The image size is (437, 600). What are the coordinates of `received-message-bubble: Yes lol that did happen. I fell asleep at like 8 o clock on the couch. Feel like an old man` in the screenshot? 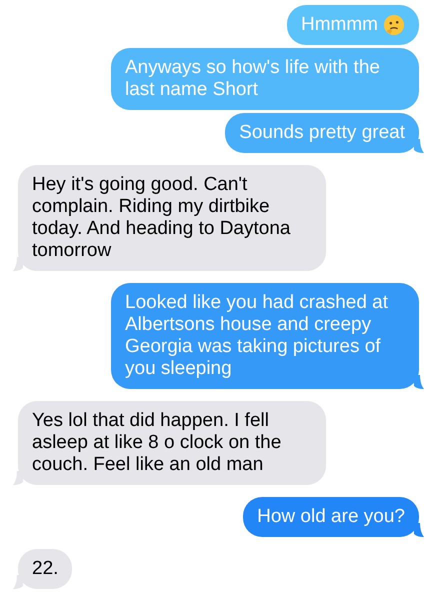 It's located at (172, 443).